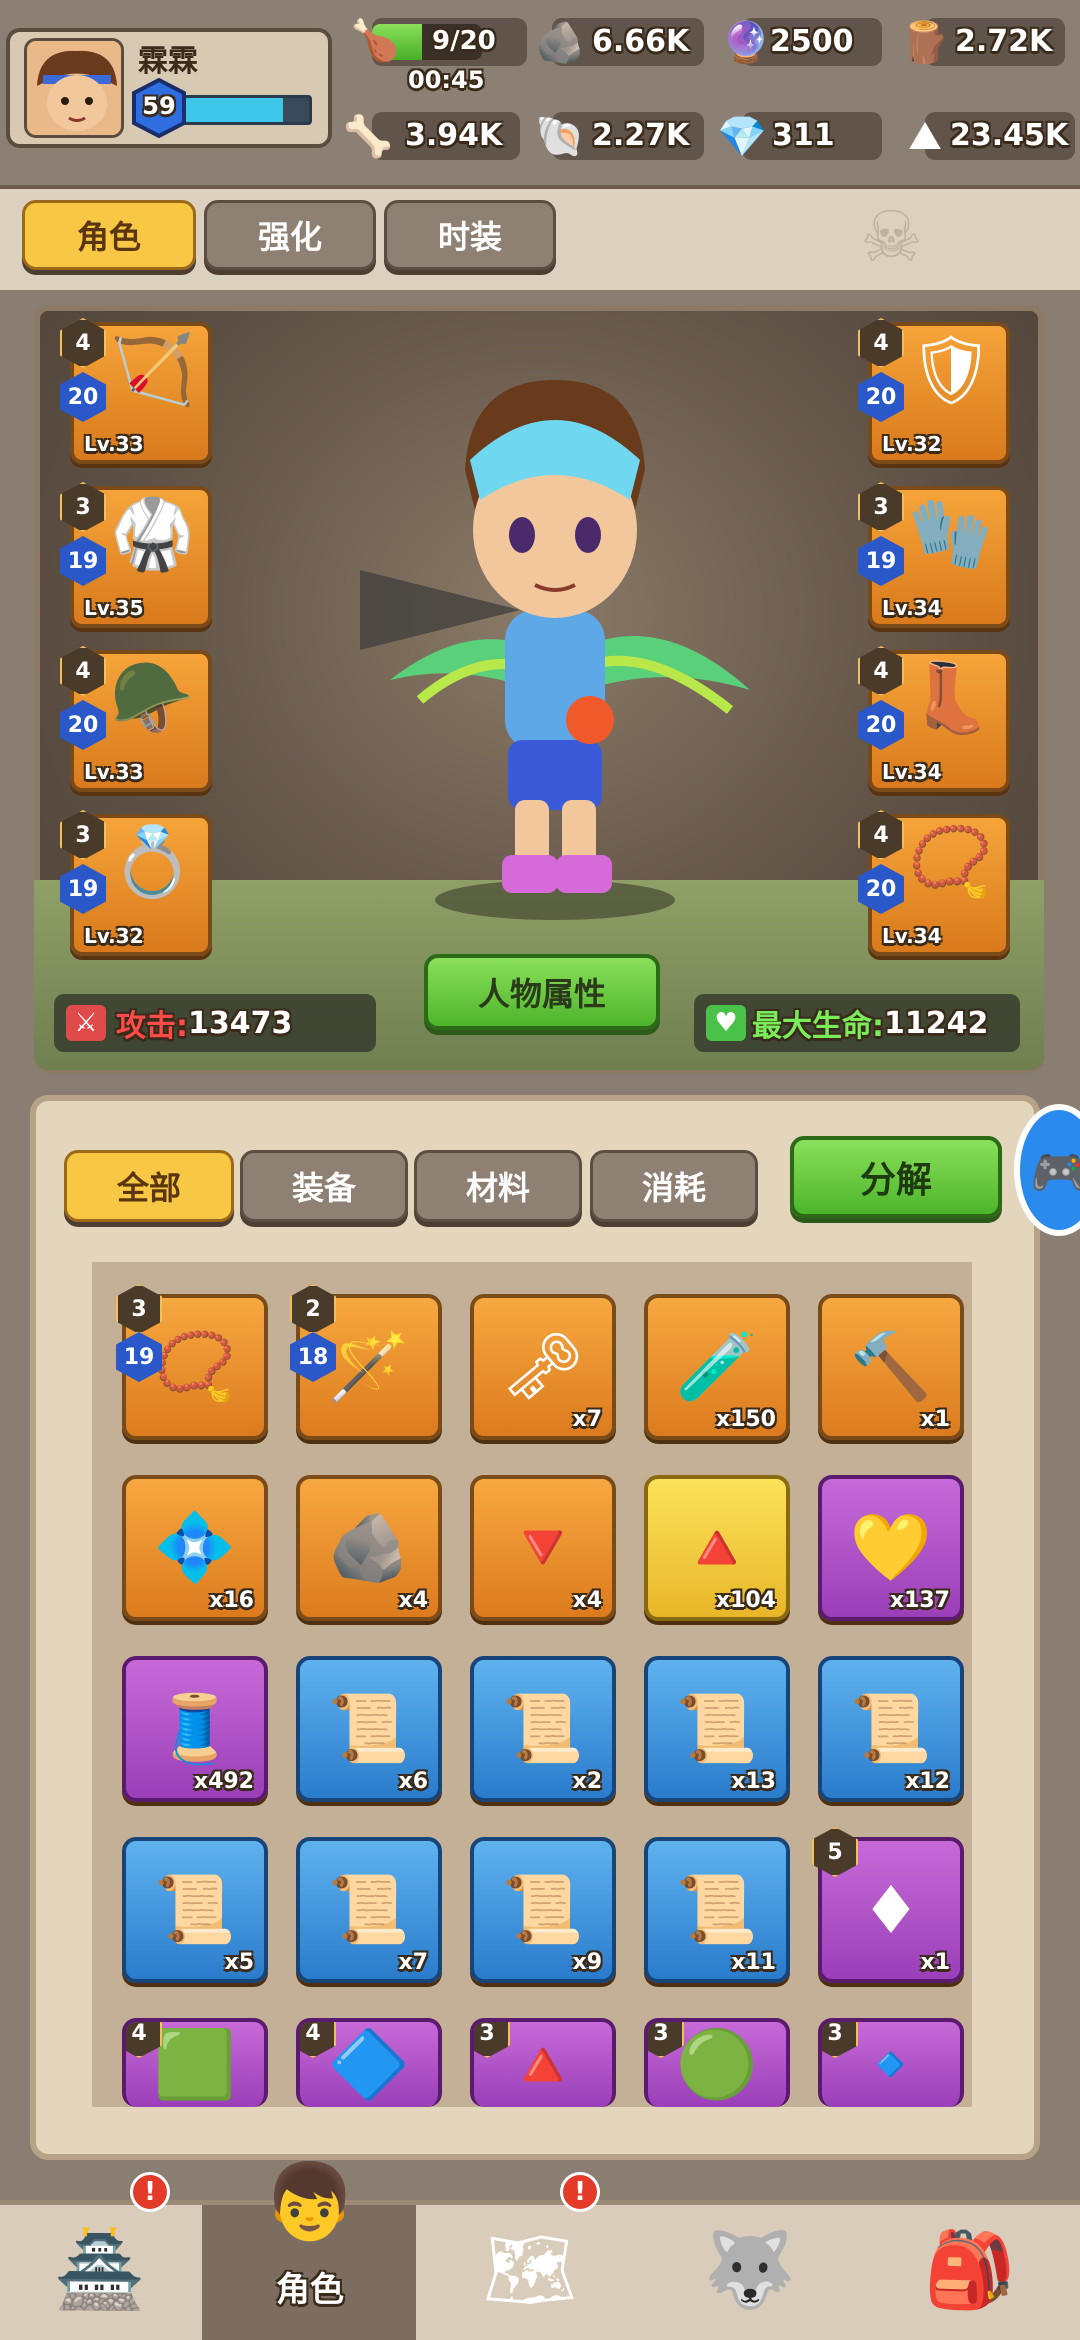 This screenshot has width=1080, height=2340. I want to click on player-level: 59, so click(159, 106).